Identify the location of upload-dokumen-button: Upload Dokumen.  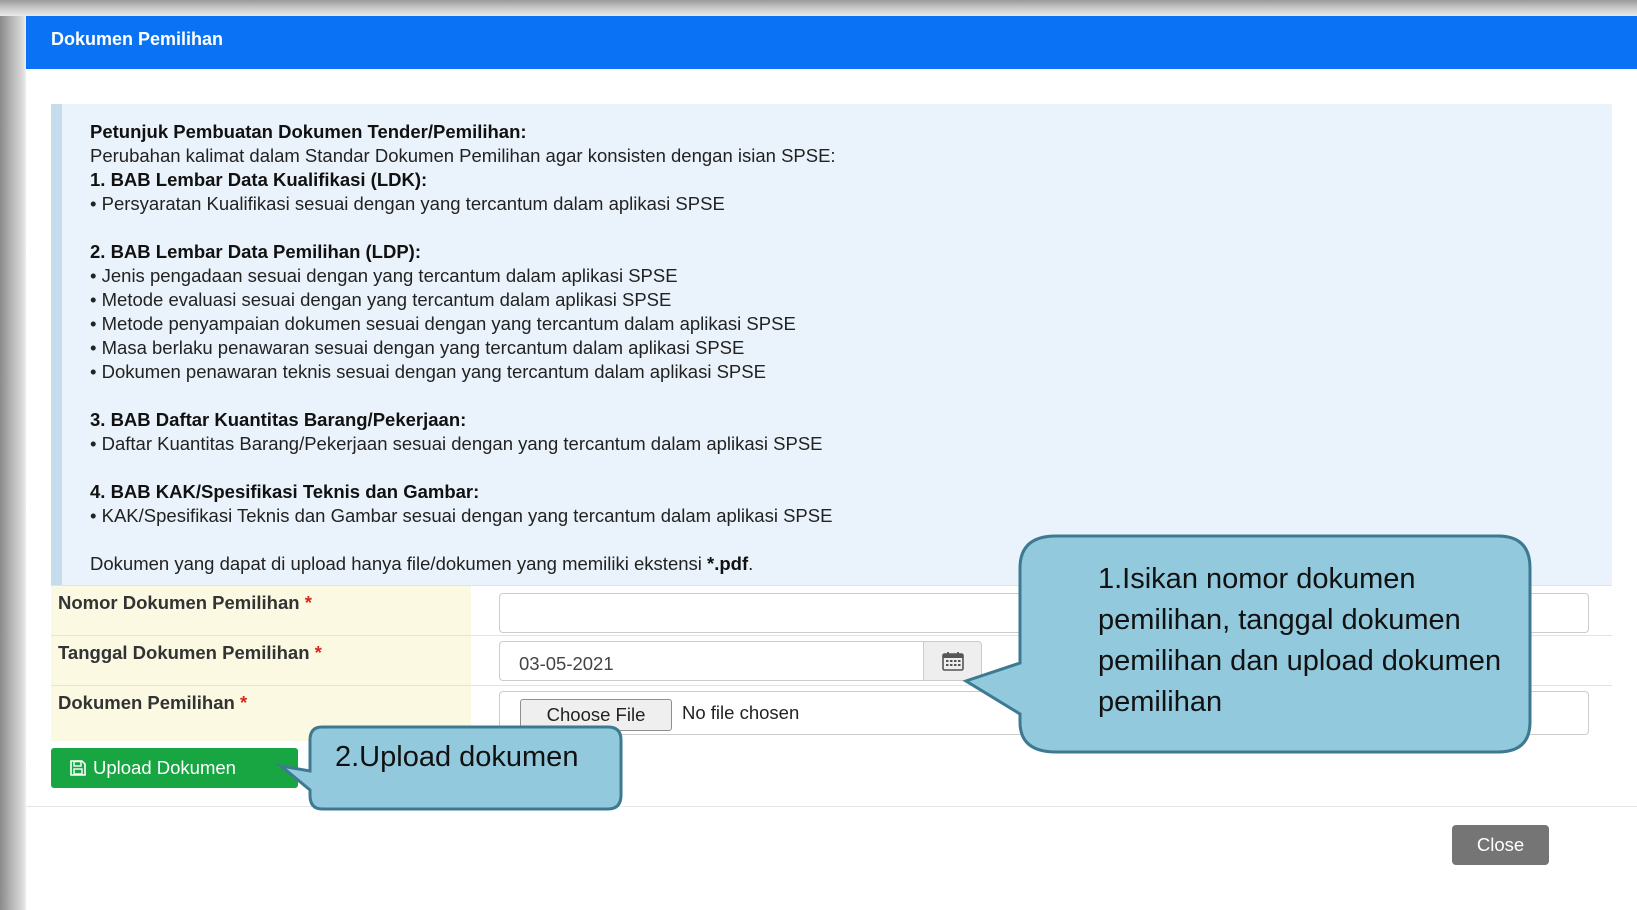
(174, 768).